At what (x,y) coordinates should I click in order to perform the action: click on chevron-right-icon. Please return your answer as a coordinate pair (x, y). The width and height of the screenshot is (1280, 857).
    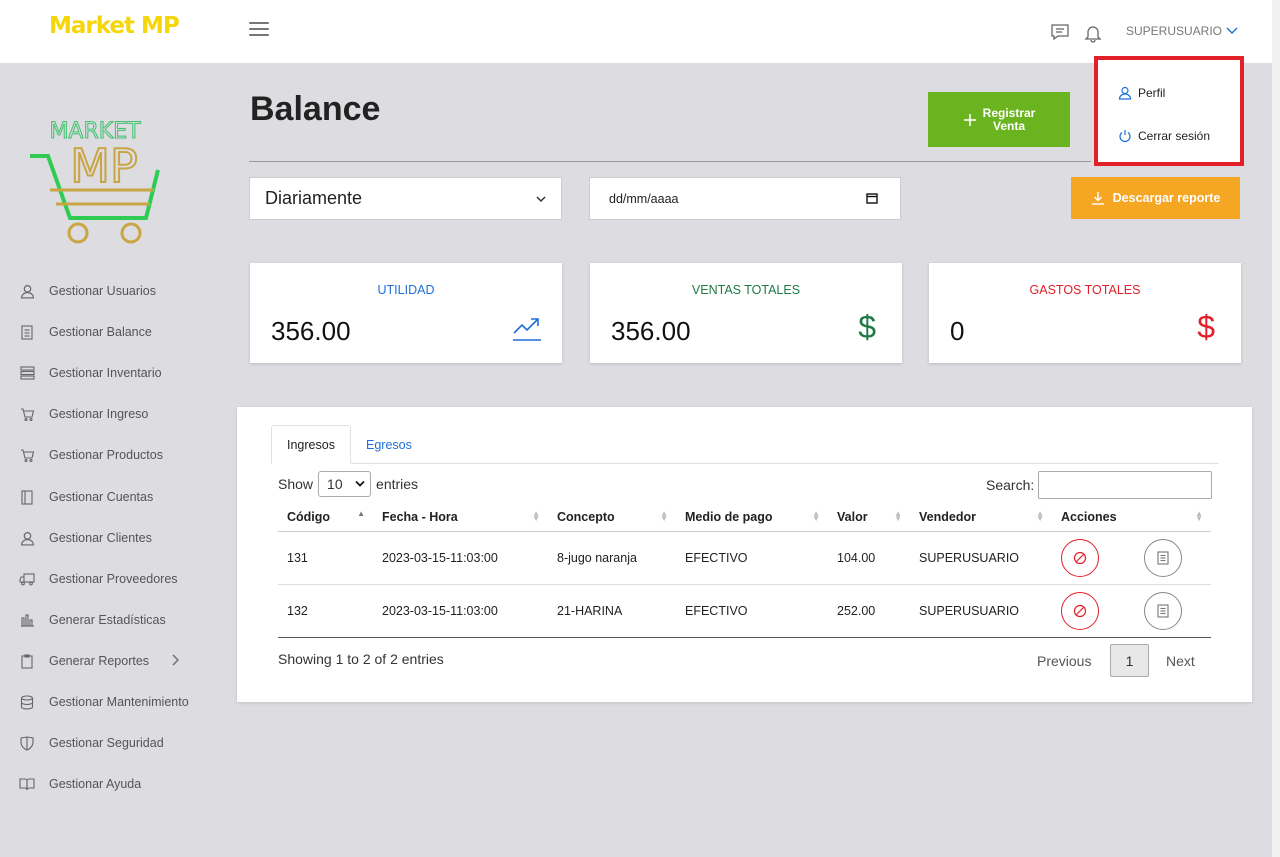
    Looking at the image, I should click on (175, 660).